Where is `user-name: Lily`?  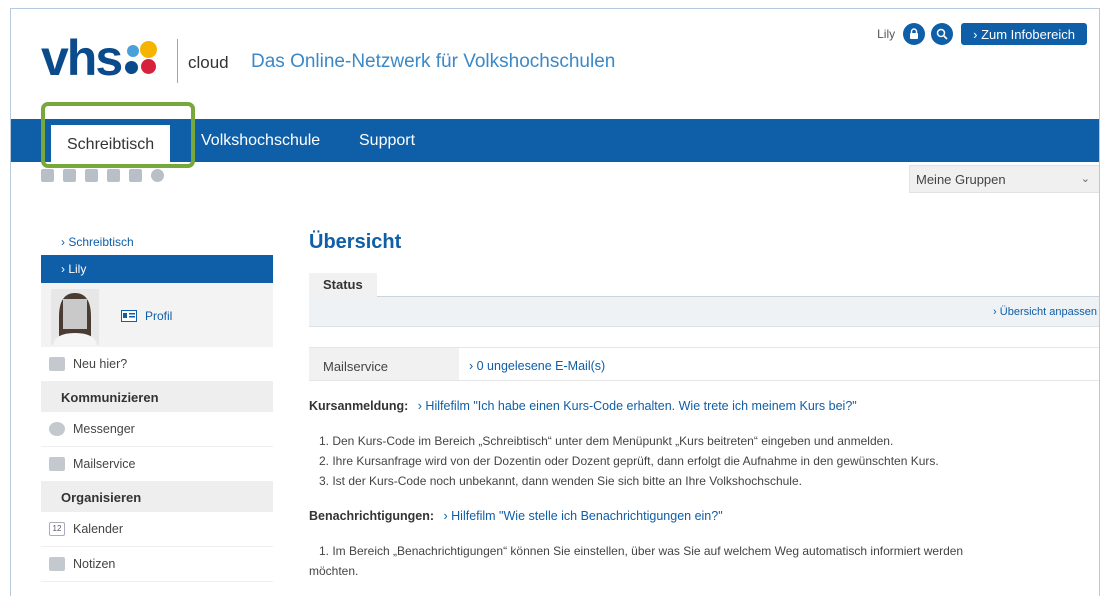
user-name: Lily is located at coordinates (886, 34).